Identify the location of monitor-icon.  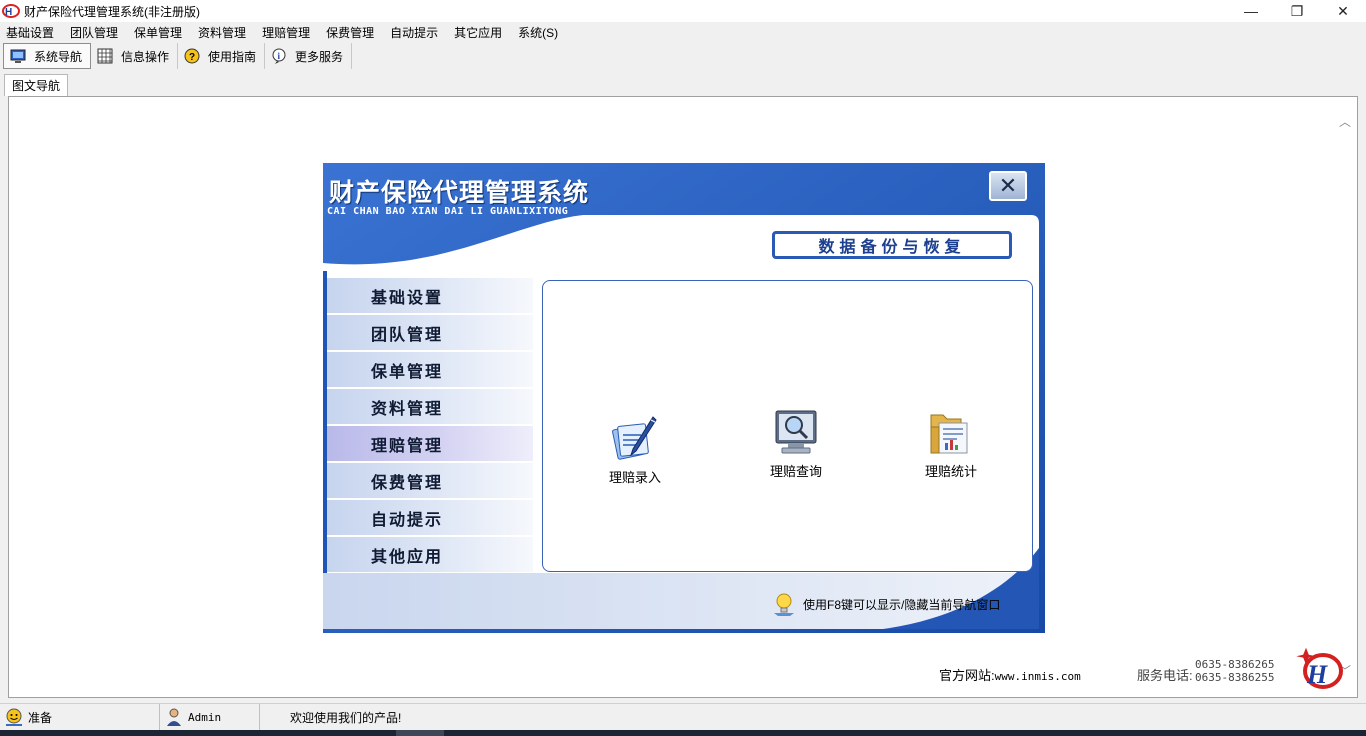
(18, 56).